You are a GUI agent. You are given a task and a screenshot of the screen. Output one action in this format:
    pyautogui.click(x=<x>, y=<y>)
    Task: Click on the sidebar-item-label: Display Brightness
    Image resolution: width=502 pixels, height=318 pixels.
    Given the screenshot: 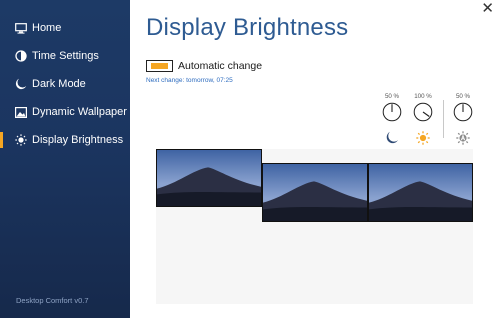 What is the action you would take?
    pyautogui.click(x=78, y=140)
    